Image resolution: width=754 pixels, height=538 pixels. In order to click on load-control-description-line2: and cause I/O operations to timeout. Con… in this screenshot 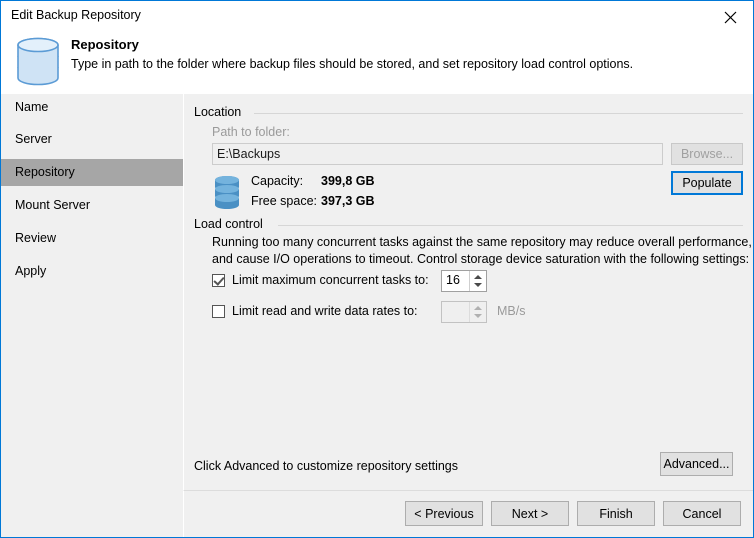, I will do `click(481, 259)`.